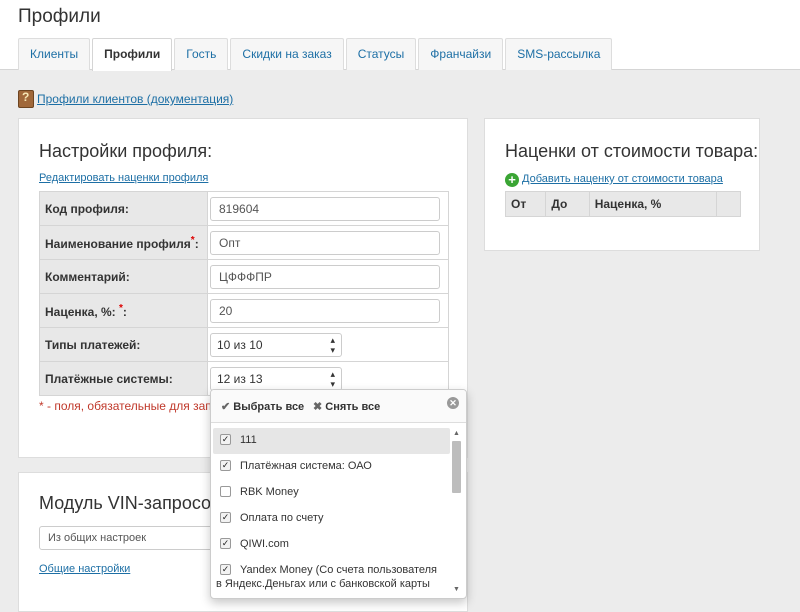 The height and width of the screenshot is (612, 800). What do you see at coordinates (325, 242) in the screenshot?
I see `name-input: Опт` at bounding box center [325, 242].